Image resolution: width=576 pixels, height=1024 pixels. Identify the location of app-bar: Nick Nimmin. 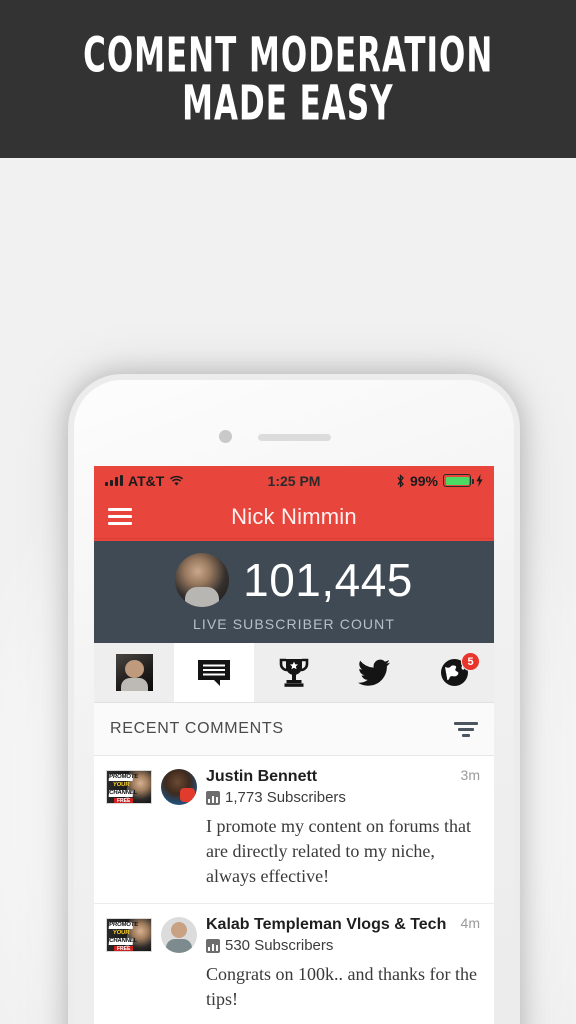
(294, 517).